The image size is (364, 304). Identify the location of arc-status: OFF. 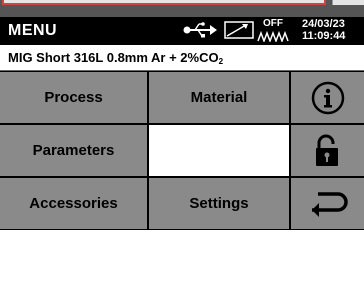
(273, 31).